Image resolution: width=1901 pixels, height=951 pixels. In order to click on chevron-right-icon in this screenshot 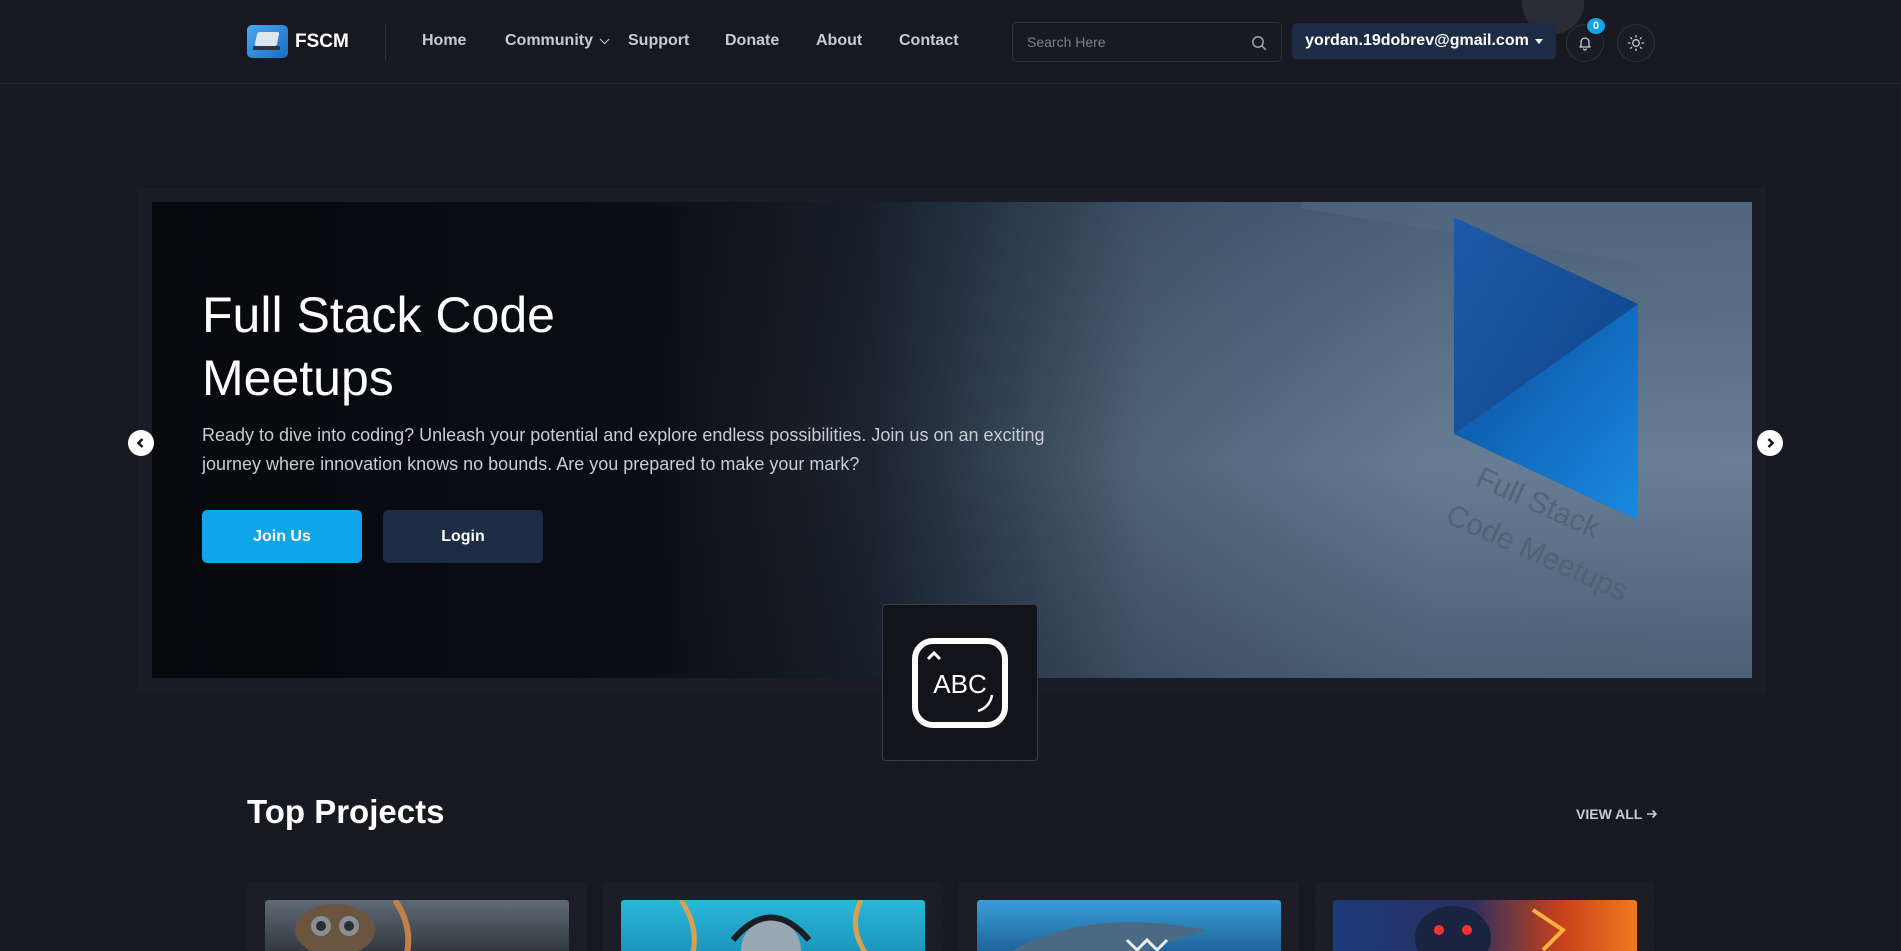, I will do `click(1771, 443)`.